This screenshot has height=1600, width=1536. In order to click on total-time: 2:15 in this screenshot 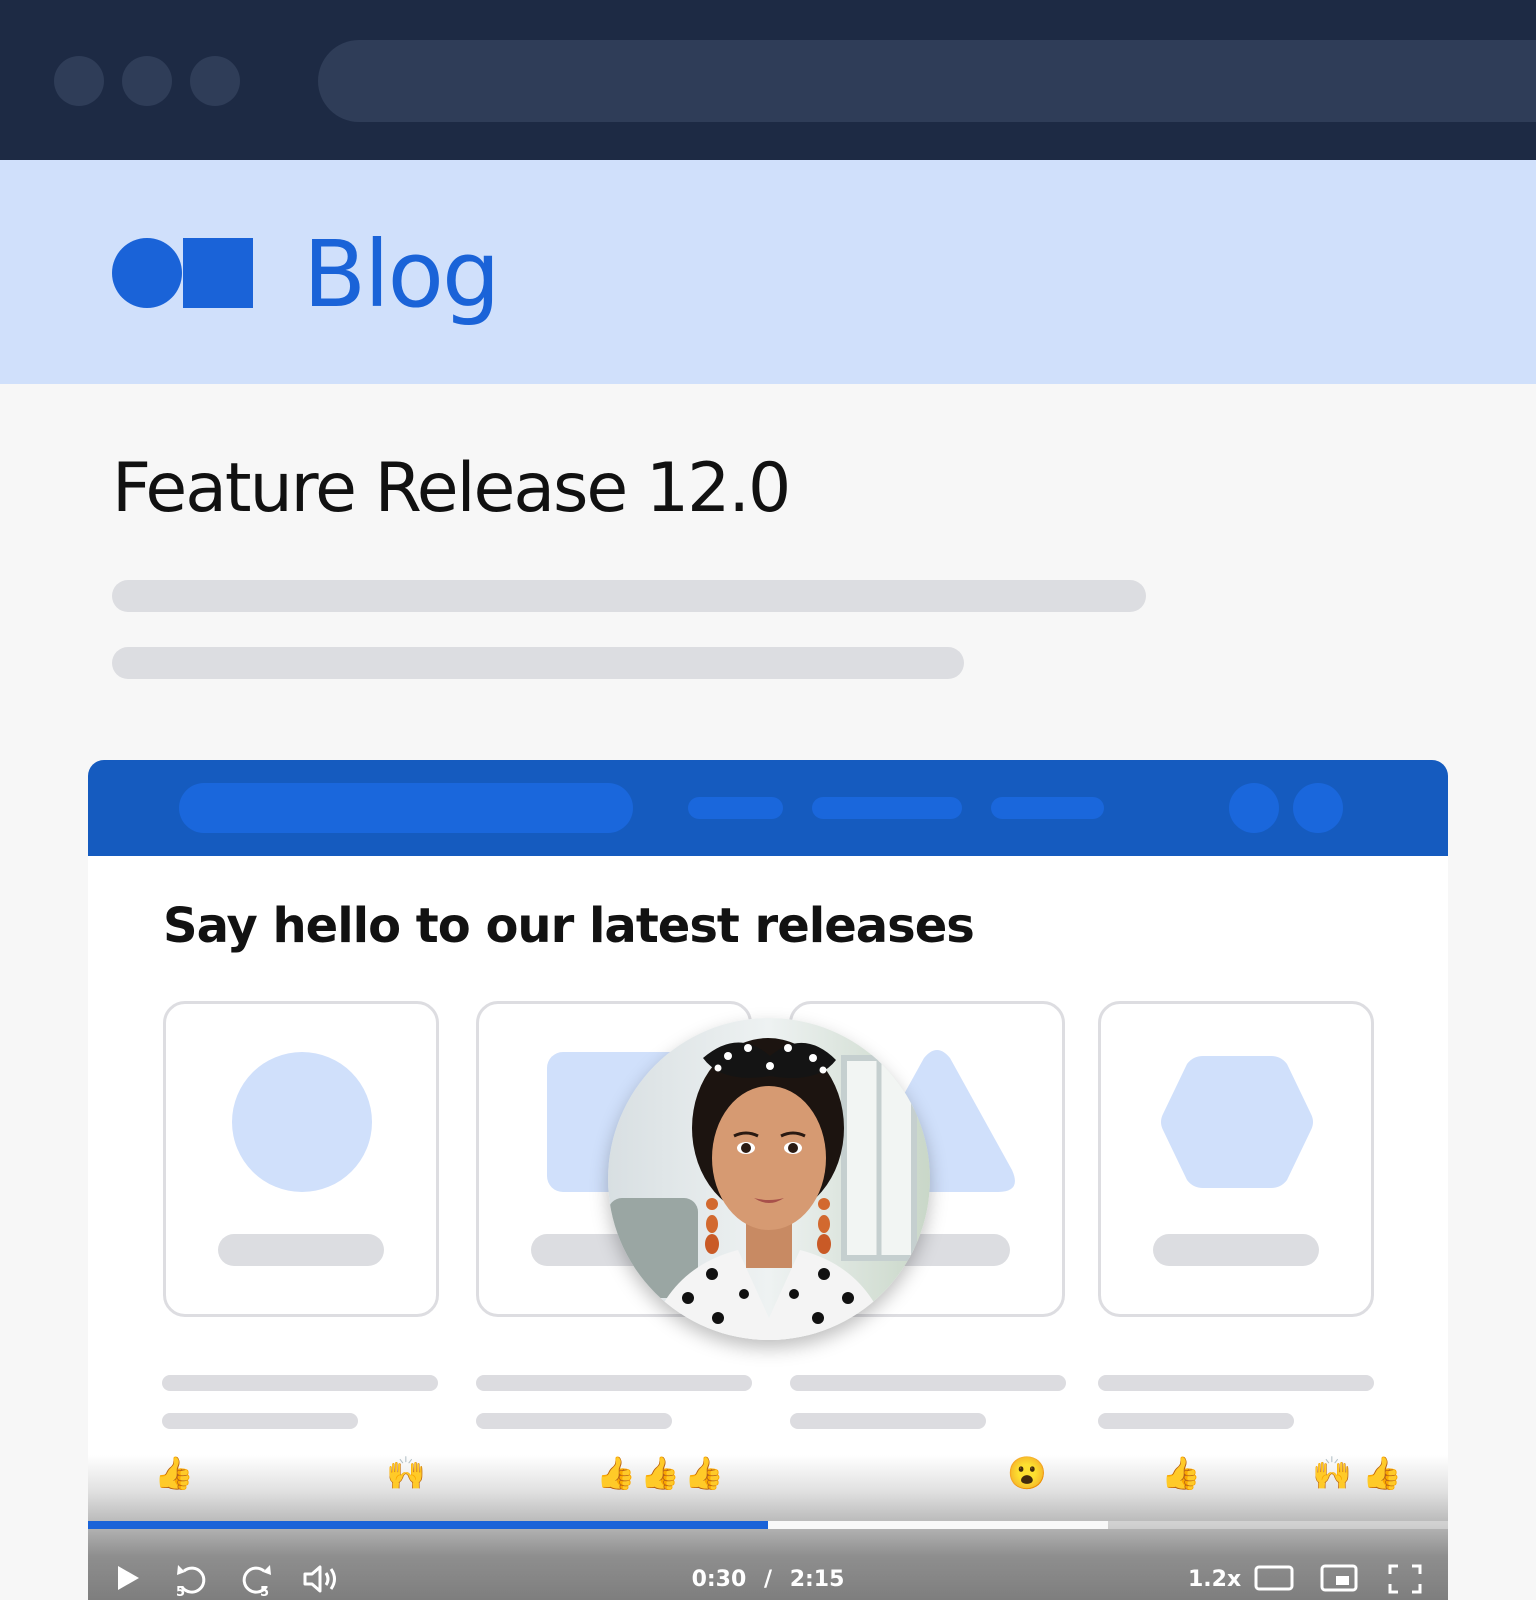, I will do `click(817, 1579)`.